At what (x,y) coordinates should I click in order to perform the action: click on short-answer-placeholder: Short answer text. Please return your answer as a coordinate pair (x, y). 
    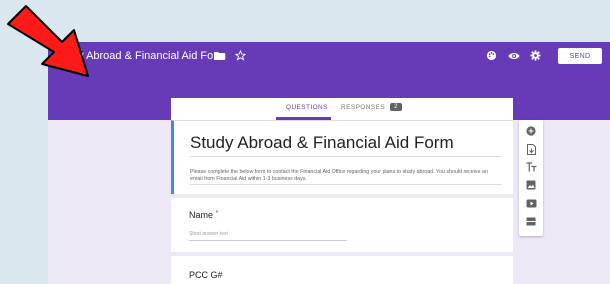
    Looking at the image, I should click on (208, 234).